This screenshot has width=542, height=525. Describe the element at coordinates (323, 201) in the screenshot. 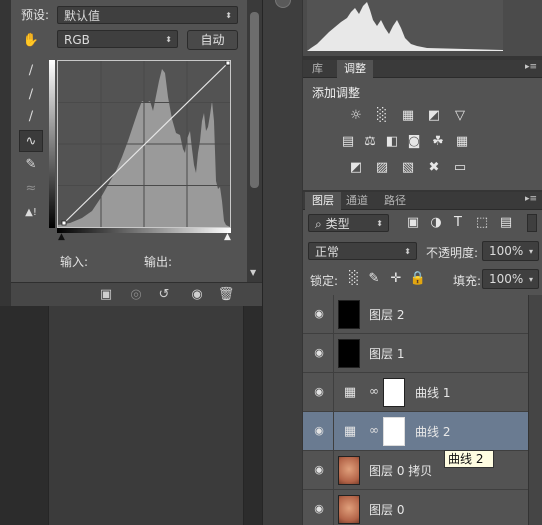

I see `tab-layers: 图层` at that location.